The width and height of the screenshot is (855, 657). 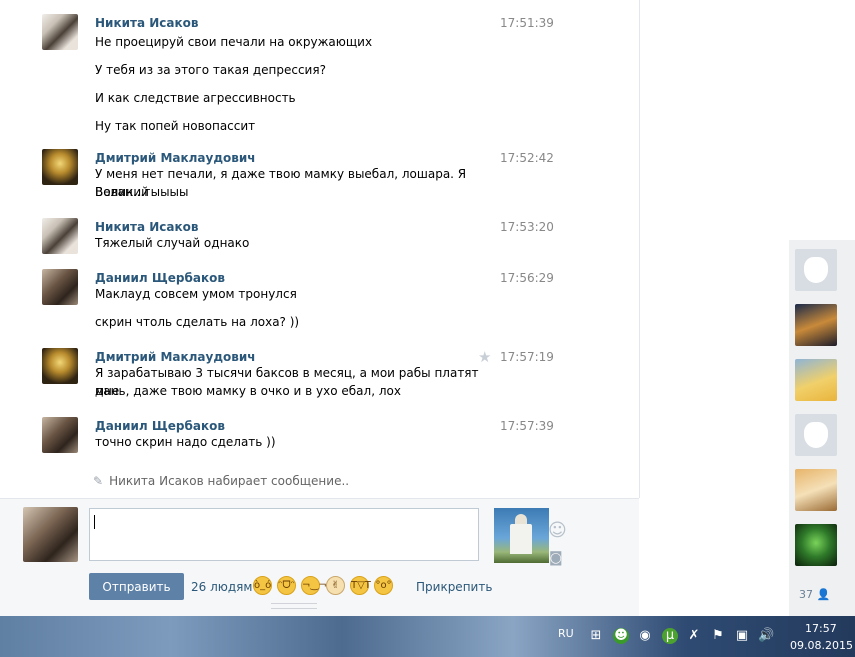 What do you see at coordinates (172, 243) in the screenshot?
I see `message-text: Тяжелый случай однако` at bounding box center [172, 243].